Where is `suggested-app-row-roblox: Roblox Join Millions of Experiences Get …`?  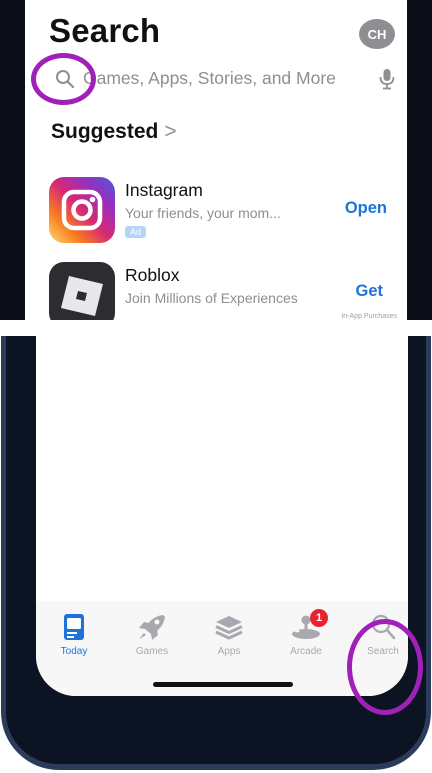
suggested-app-row-roblox: Roblox Join Millions of Experiences Get … is located at coordinates (224, 291).